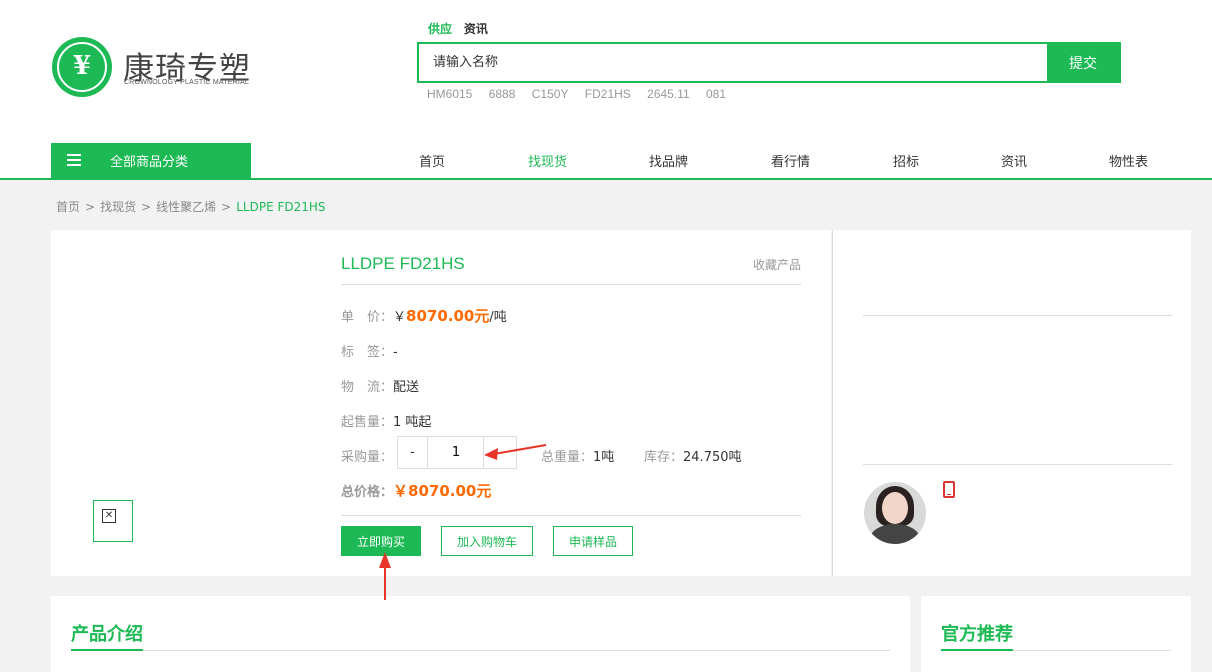  I want to click on main-nav: 全部商品分类 首页 找现货 找品牌 看行情 招标 资讯 物性表, so click(606, 161).